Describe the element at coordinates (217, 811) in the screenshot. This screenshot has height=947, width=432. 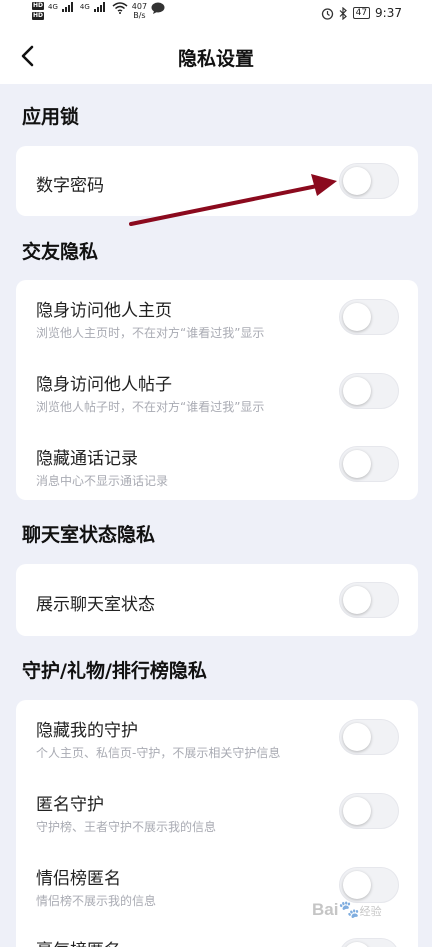
I see `setting-row: 匿名守护 守护榜、王者守护不展示我的信息` at that location.